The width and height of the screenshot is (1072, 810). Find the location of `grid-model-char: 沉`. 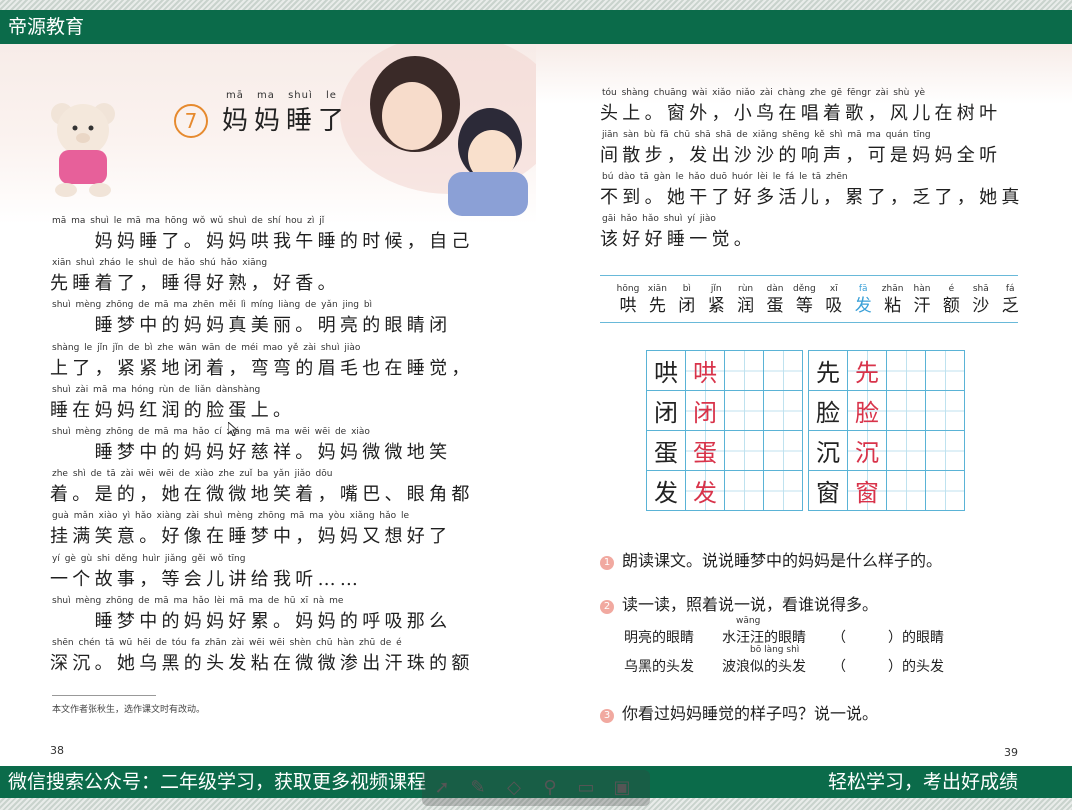

grid-model-char: 沉 is located at coordinates (828, 450).